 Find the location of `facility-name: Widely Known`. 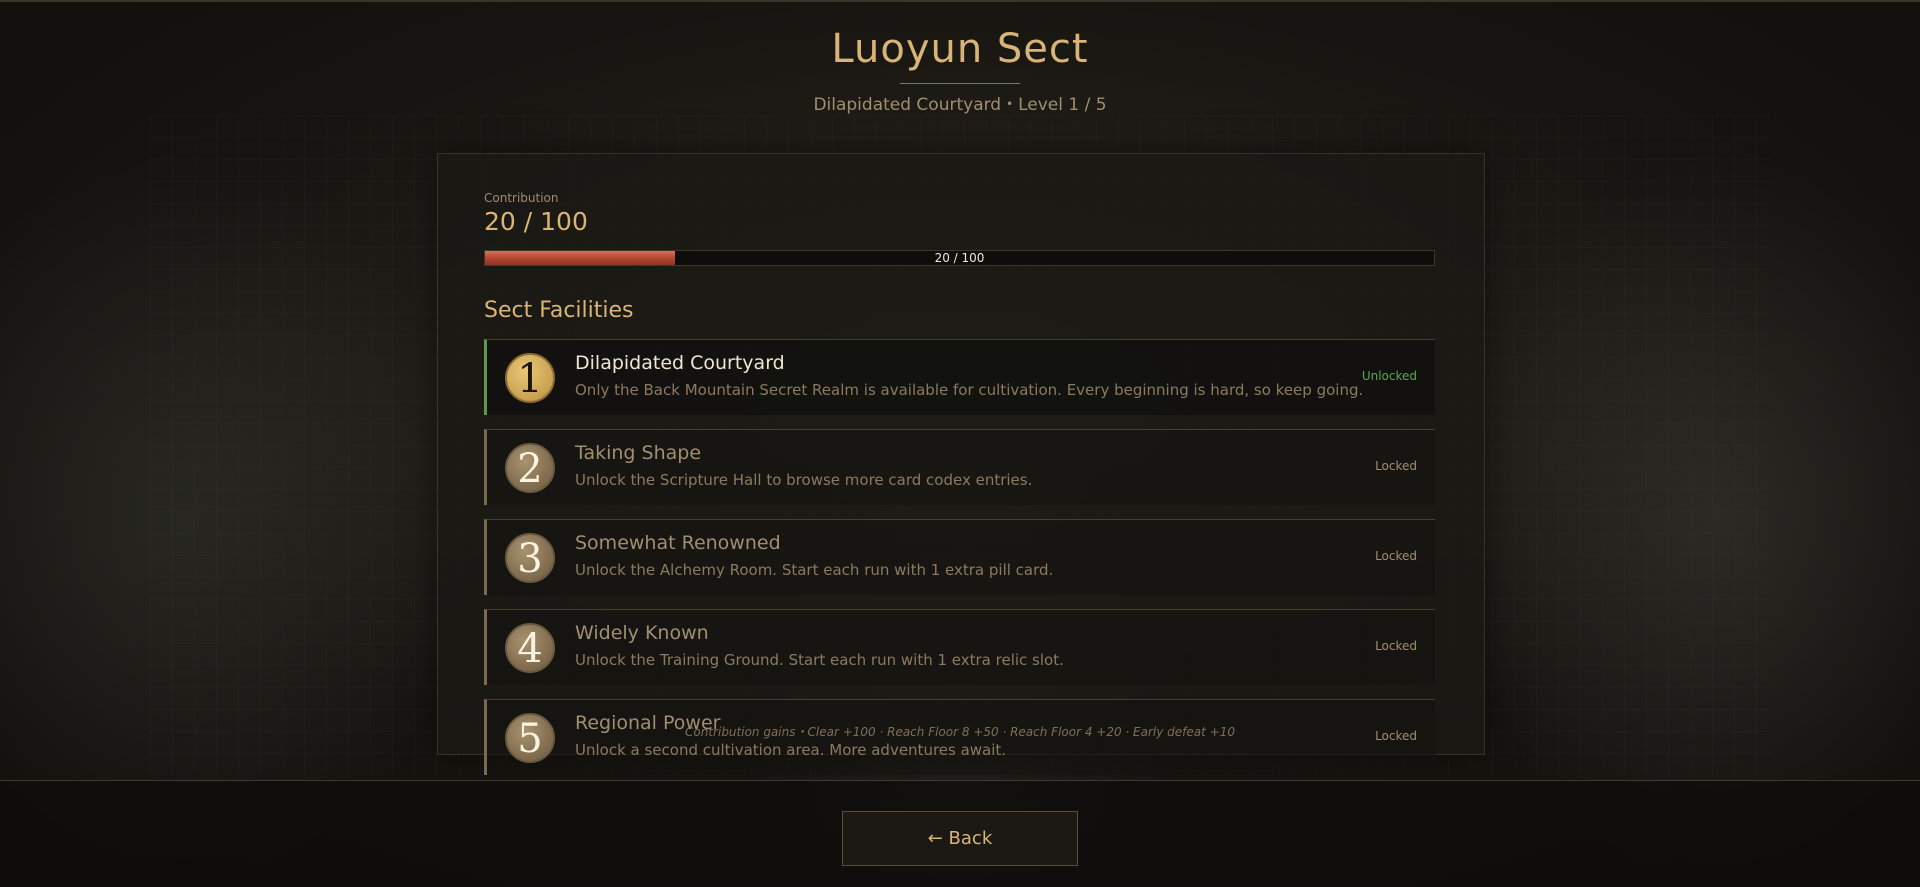

facility-name: Widely Known is located at coordinates (642, 633).